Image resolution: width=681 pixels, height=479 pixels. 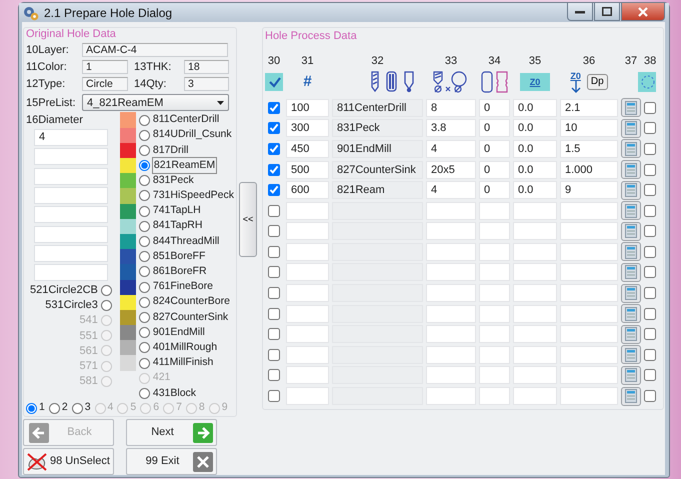 What do you see at coordinates (377, 128) in the screenshot?
I see `table-cell: 831Peck` at bounding box center [377, 128].